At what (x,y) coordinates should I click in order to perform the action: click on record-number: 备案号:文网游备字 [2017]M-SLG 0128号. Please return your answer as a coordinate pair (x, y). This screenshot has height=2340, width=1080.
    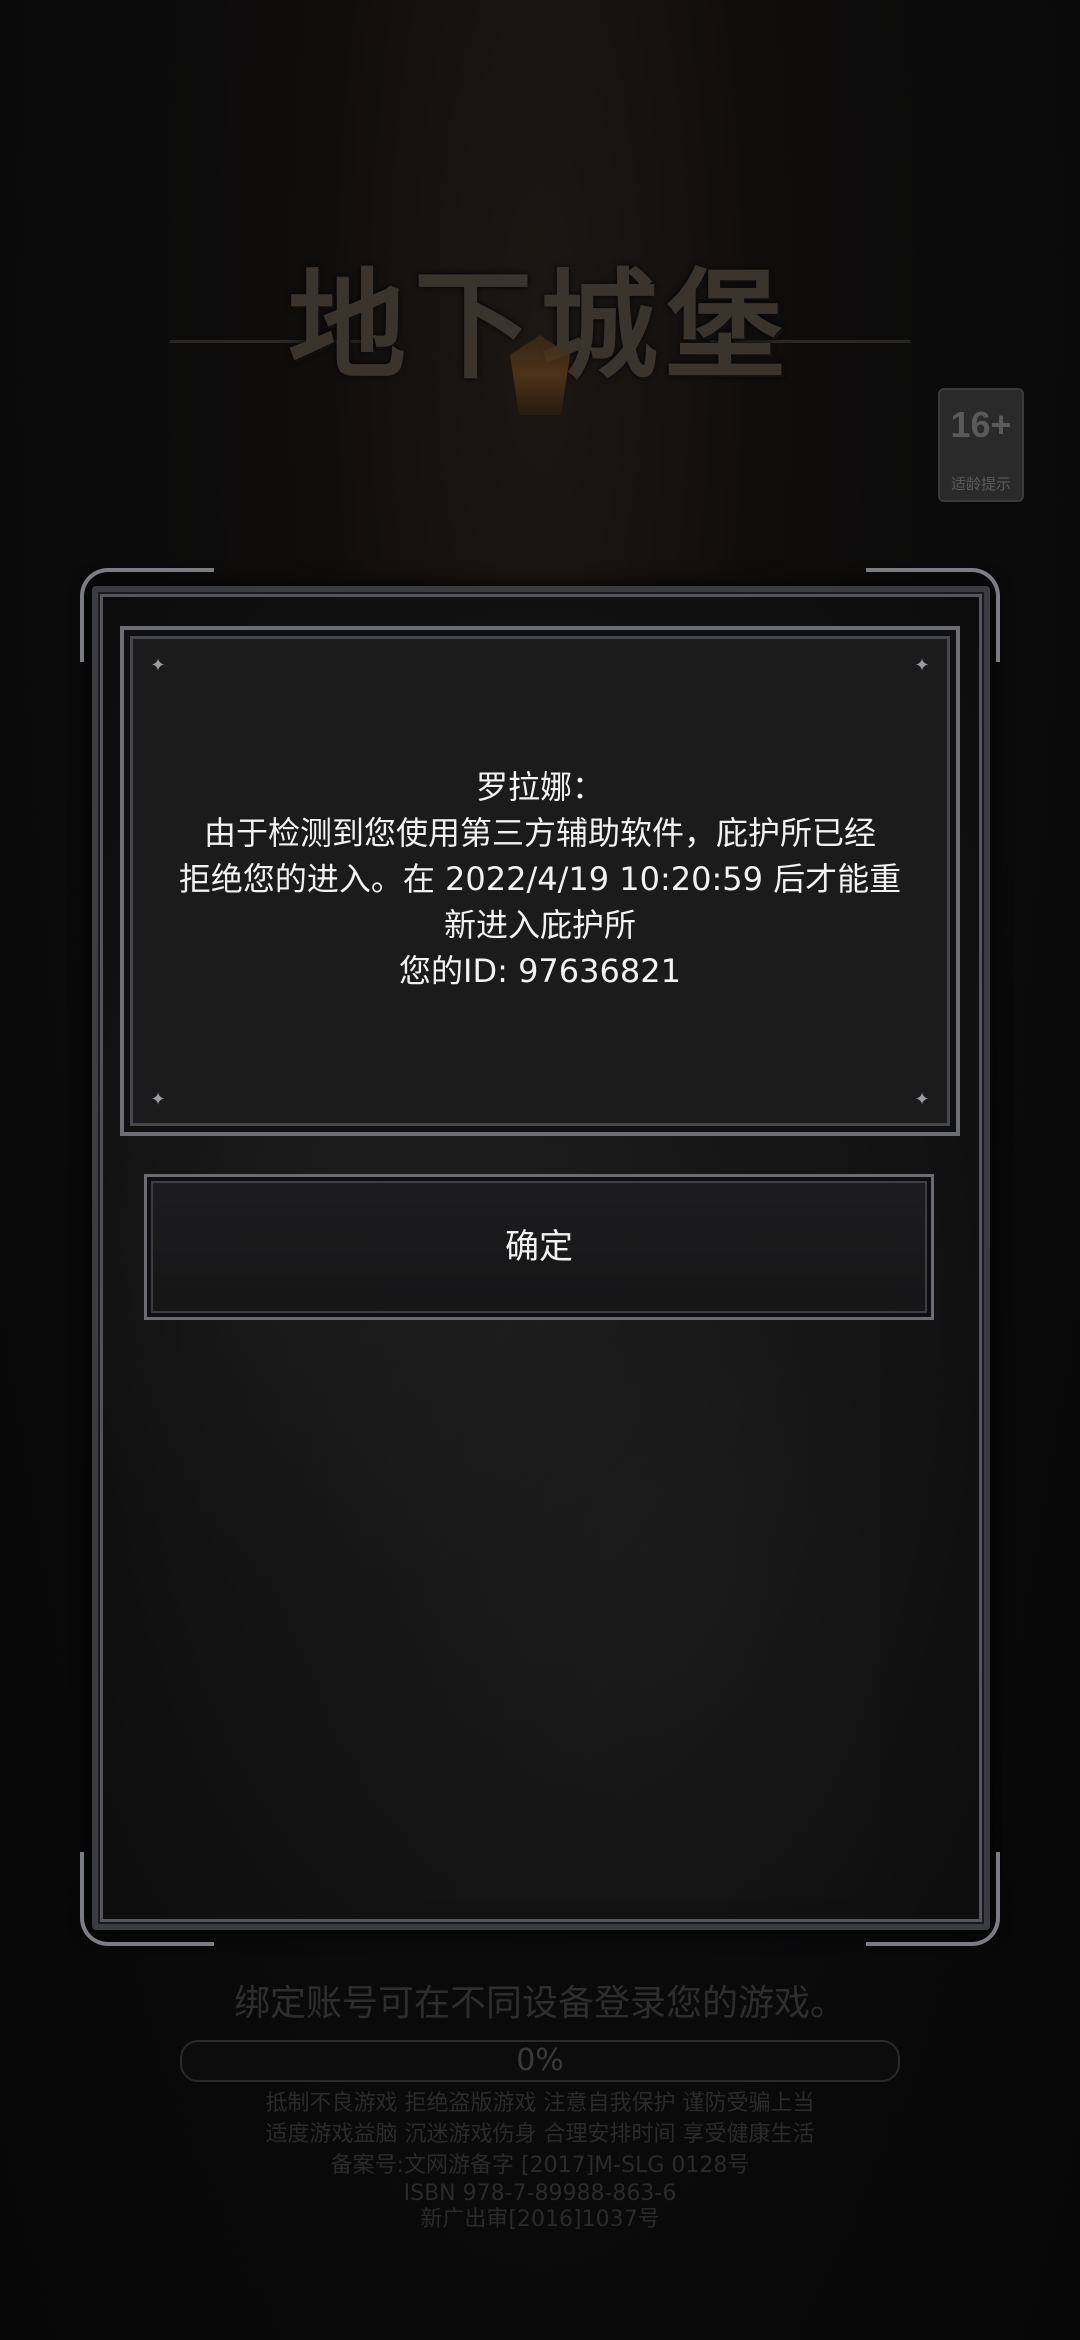
    Looking at the image, I should click on (540, 2165).